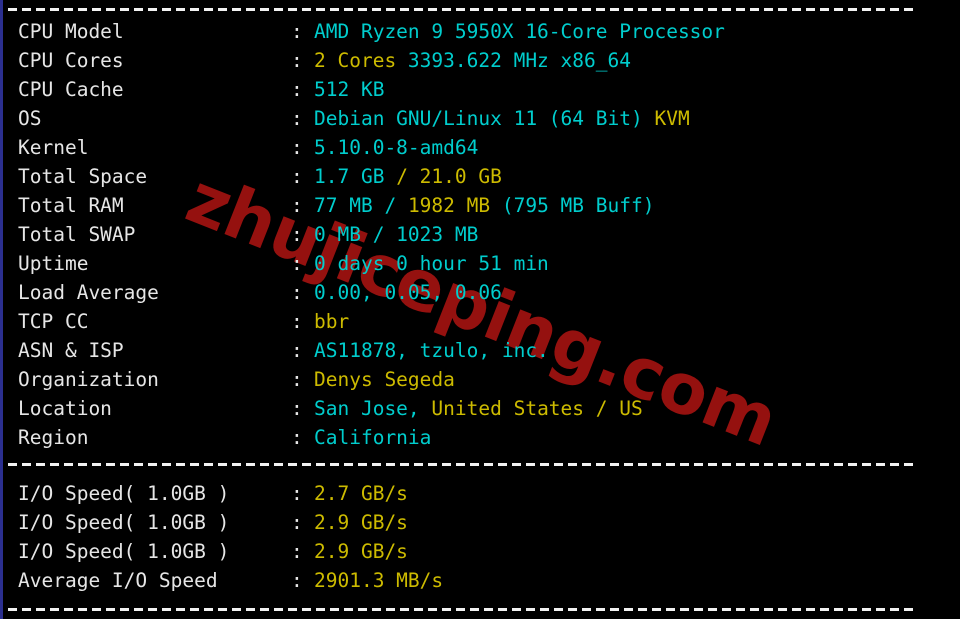 Image resolution: width=960 pixels, height=619 pixels. Describe the element at coordinates (480, 147) in the screenshot. I see `info-row: Kernel:5.10.0-8-amd64` at that location.